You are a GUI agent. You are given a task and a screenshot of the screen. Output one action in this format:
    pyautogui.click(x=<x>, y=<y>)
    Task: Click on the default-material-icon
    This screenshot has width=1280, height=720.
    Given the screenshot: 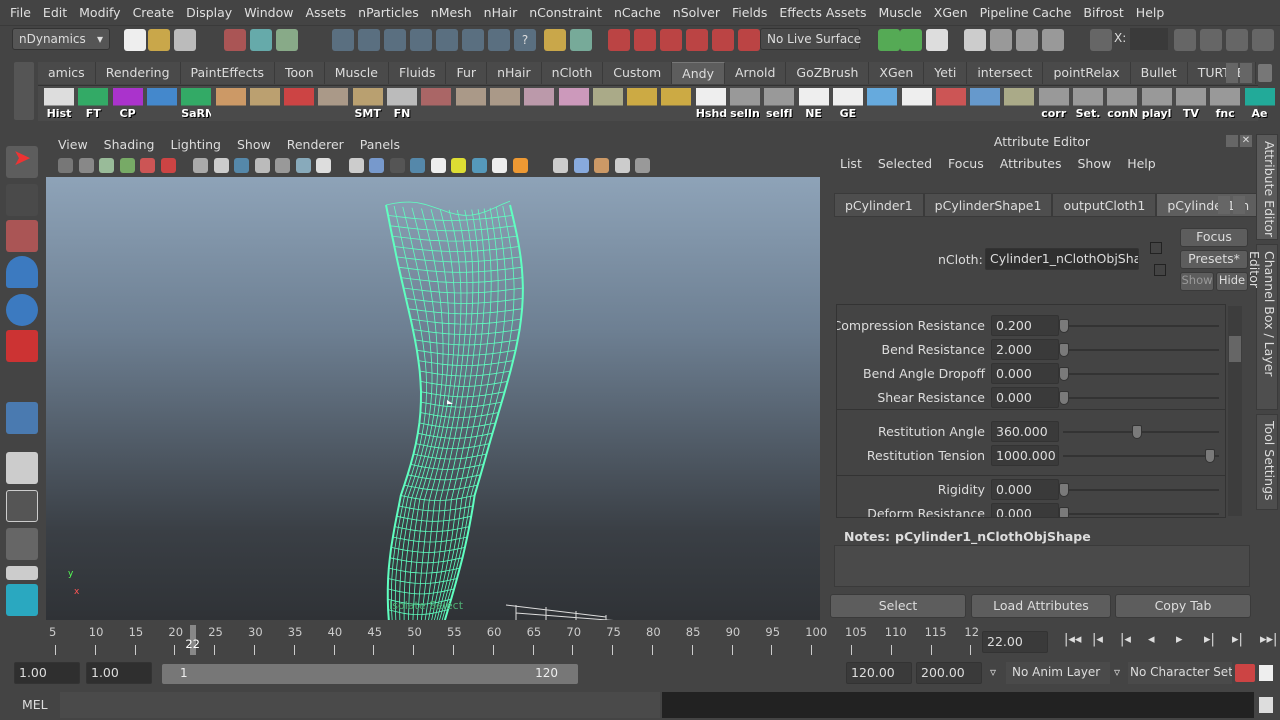 What is the action you would take?
    pyautogui.click(x=417, y=165)
    